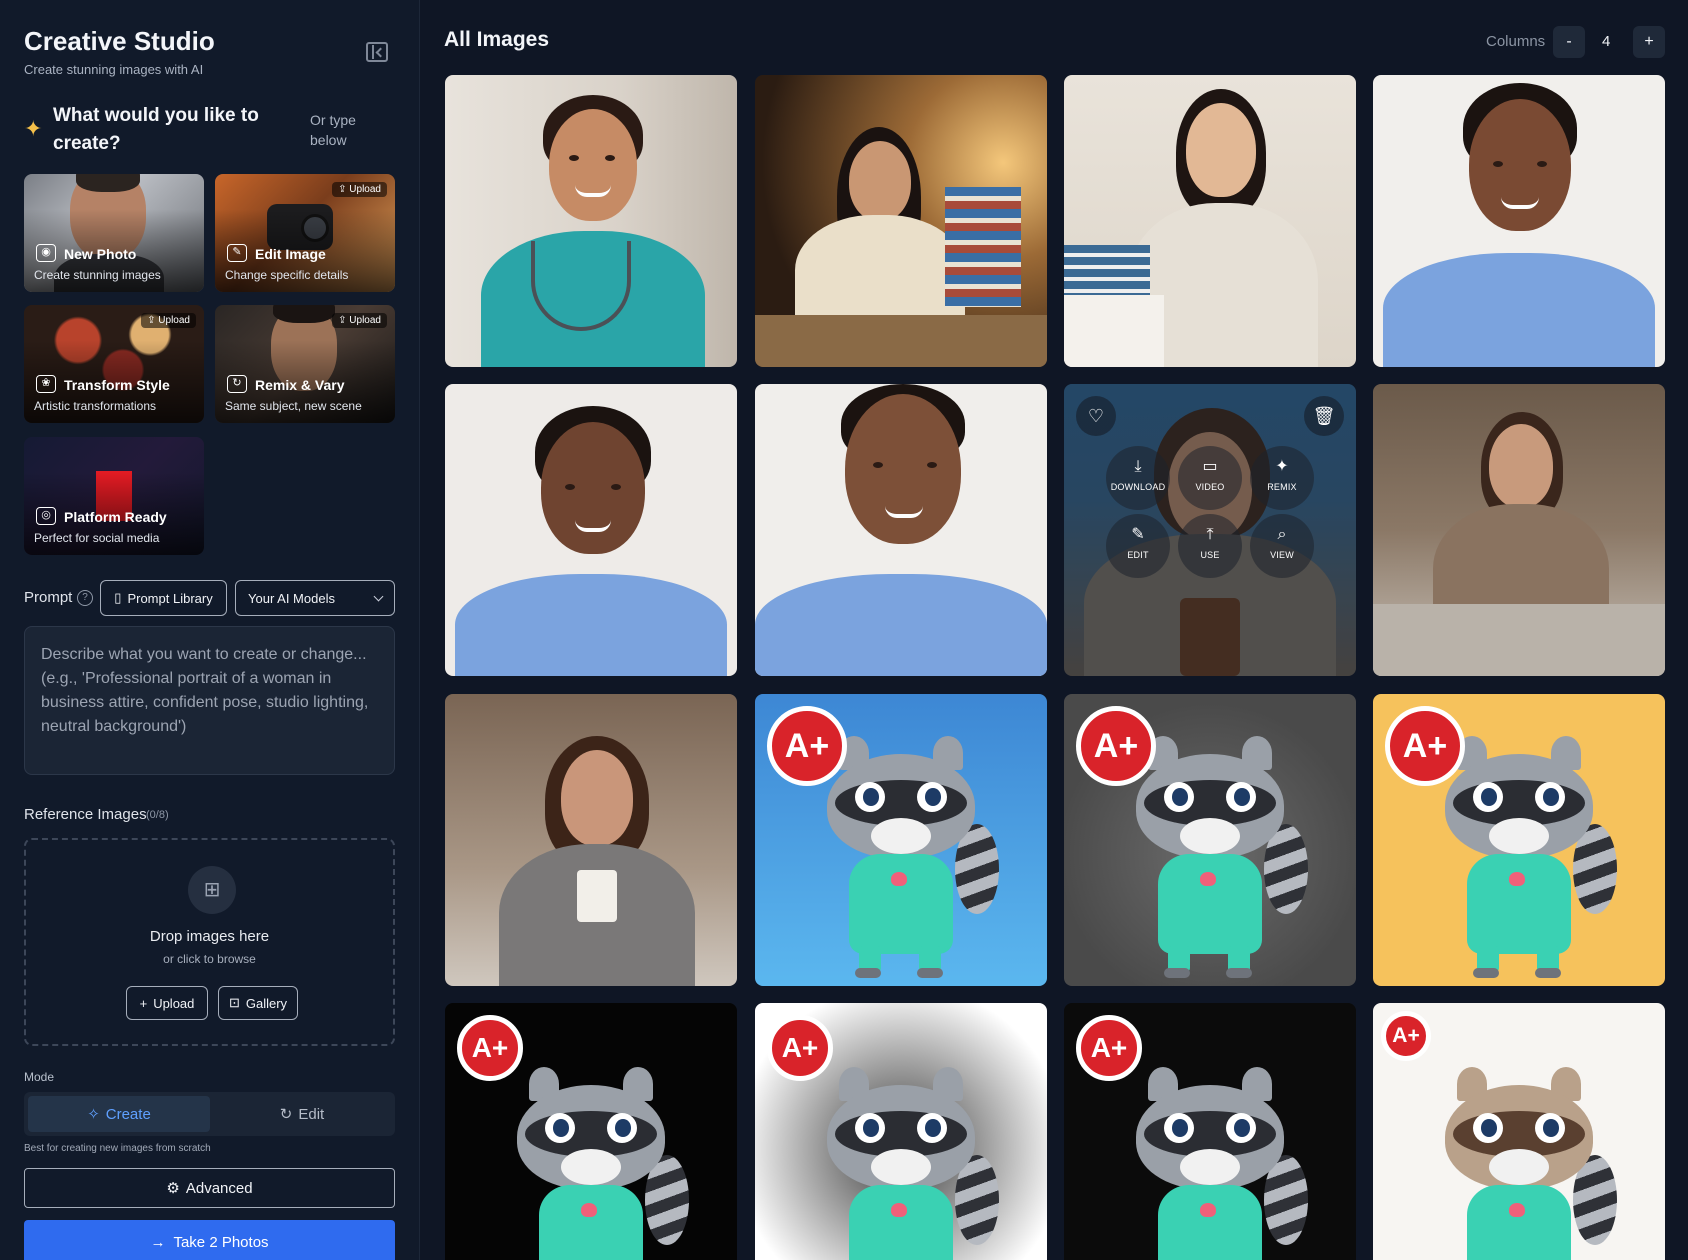  What do you see at coordinates (1324, 416) in the screenshot?
I see `trash-icon: 🗑` at bounding box center [1324, 416].